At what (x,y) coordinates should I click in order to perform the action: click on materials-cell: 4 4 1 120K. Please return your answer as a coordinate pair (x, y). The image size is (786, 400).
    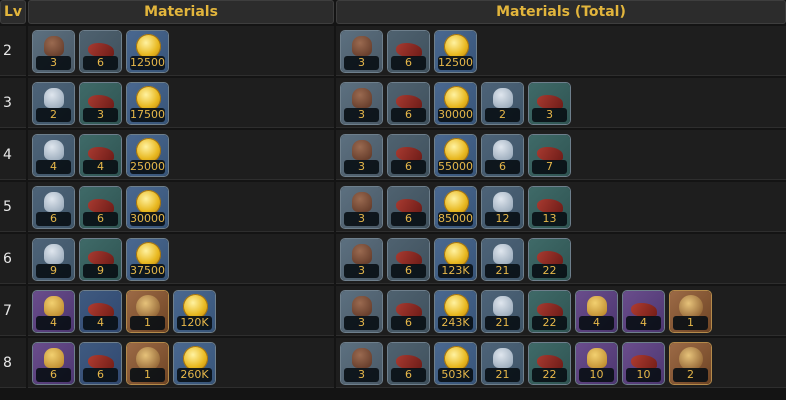
    Looking at the image, I should click on (181, 311).